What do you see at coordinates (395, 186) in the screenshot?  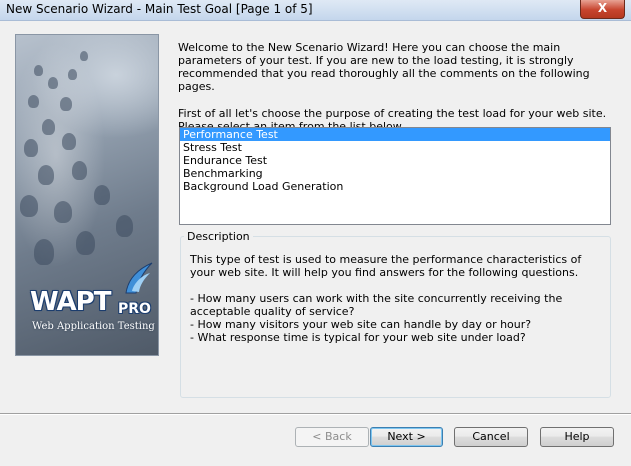 I see `list-item-background-load-generation: Background Load Generation` at bounding box center [395, 186].